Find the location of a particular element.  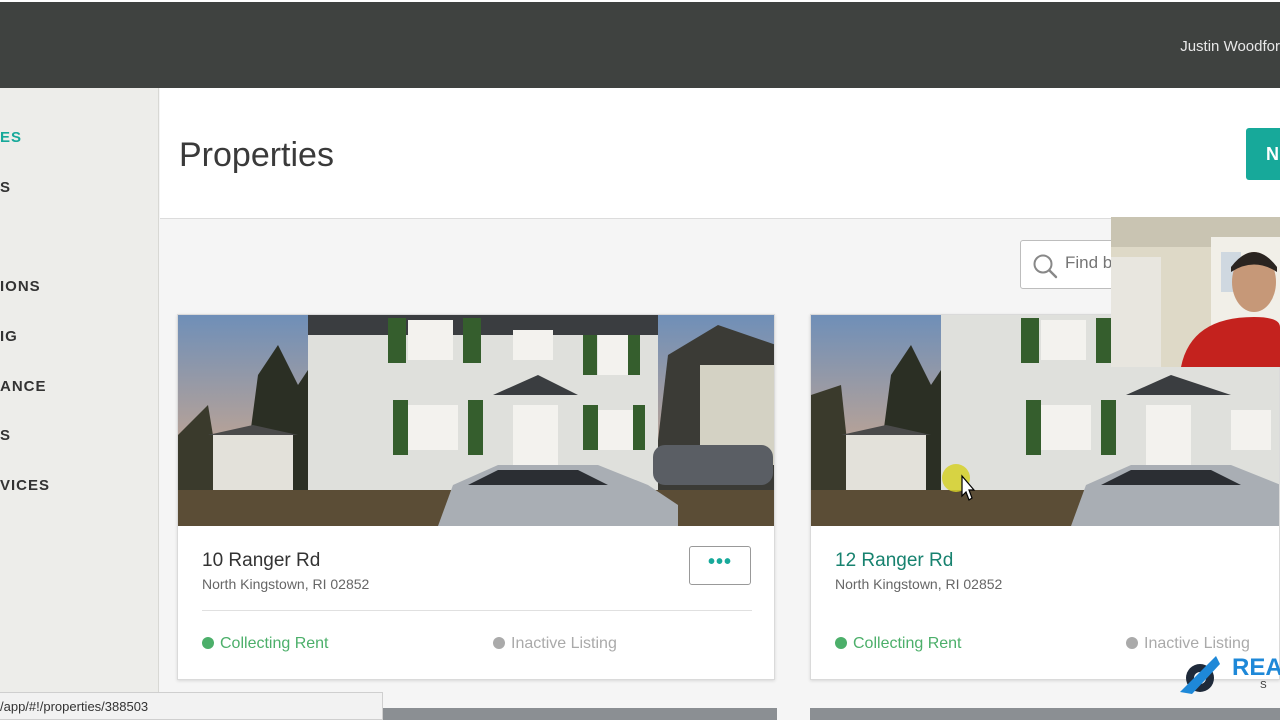

sidebar-item-maintenance: ANCE is located at coordinates (23, 386).